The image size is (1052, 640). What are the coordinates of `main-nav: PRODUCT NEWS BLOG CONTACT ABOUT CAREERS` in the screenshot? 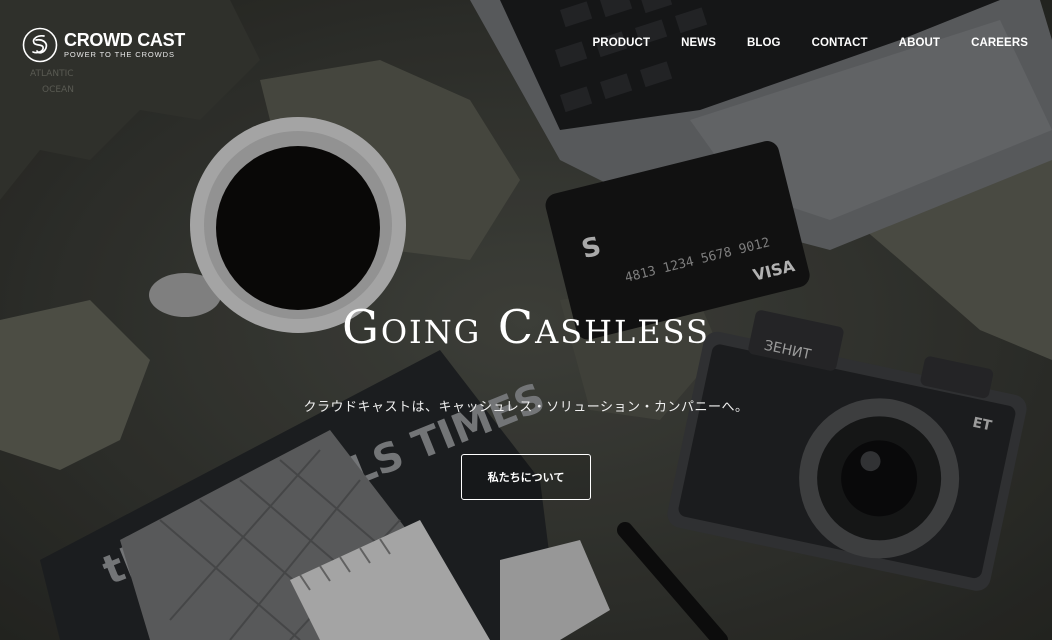 It's located at (810, 43).